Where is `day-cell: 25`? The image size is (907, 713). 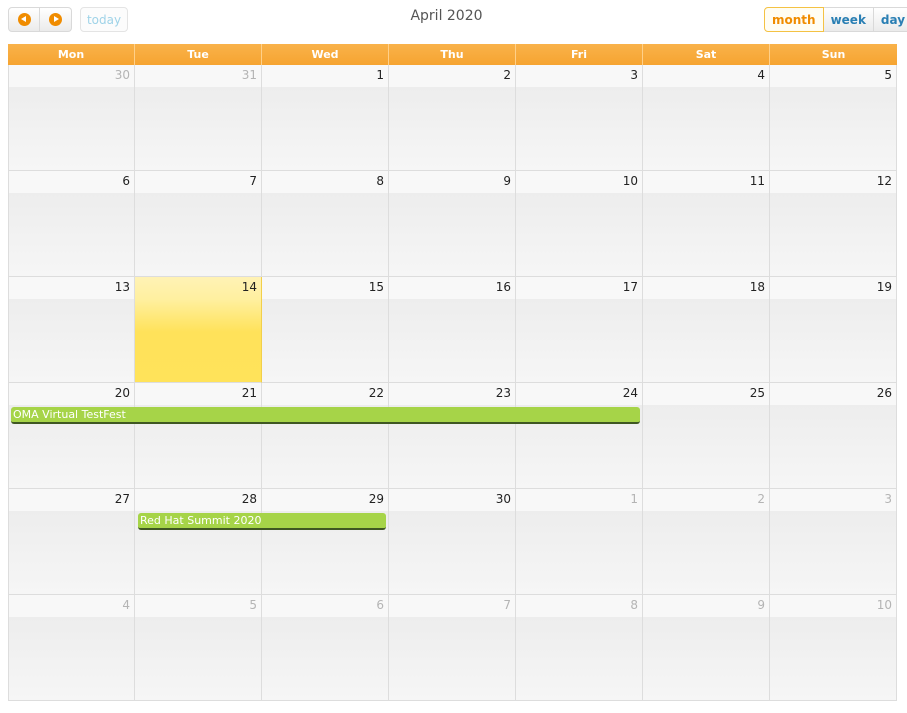 day-cell: 25 is located at coordinates (706, 436).